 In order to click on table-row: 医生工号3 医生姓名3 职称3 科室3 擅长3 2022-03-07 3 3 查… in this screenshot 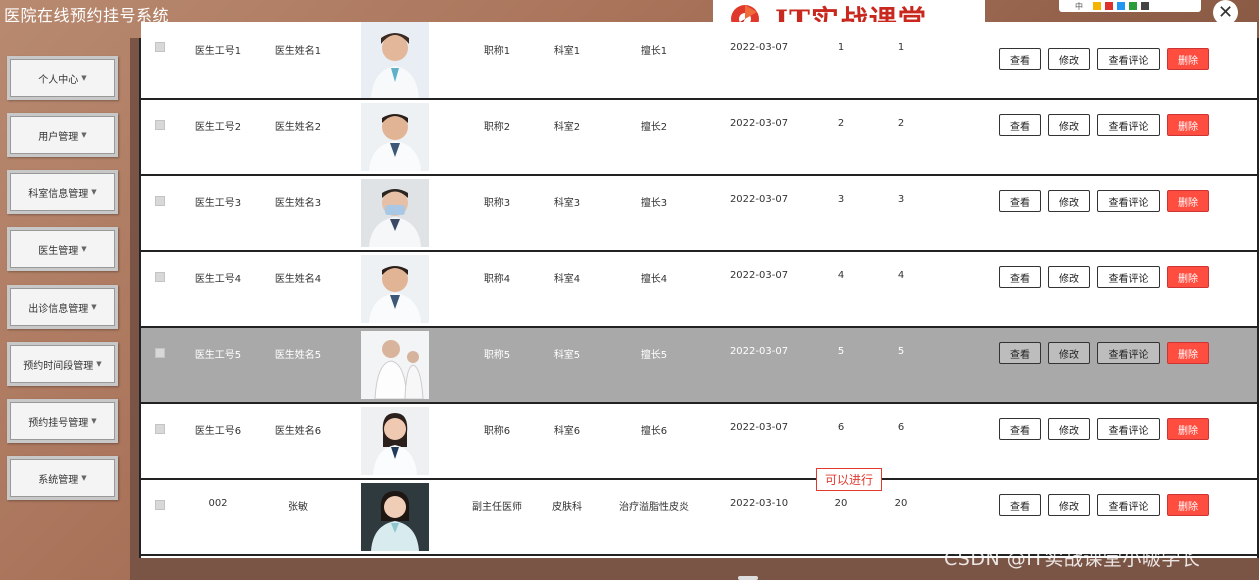, I will do `click(699, 214)`.